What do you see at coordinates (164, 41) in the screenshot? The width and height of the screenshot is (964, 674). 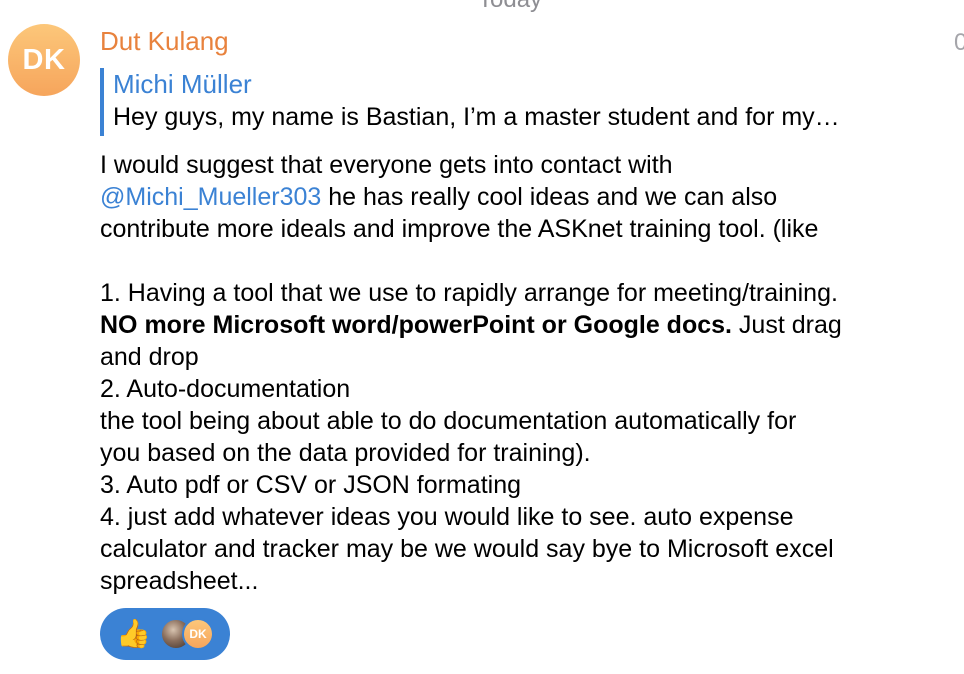 I see `sender-name: Dut Kulang` at bounding box center [164, 41].